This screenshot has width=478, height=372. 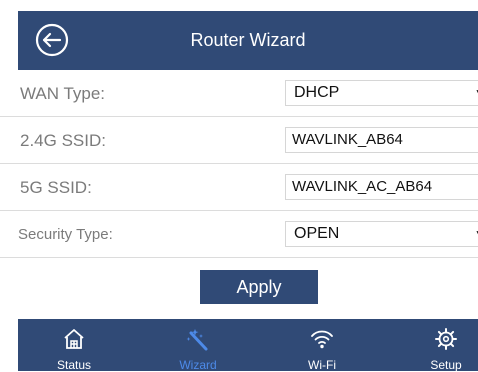 I want to click on bottom-tab-bar: Status Wizard Wi-Fi Setup, so click(x=248, y=345).